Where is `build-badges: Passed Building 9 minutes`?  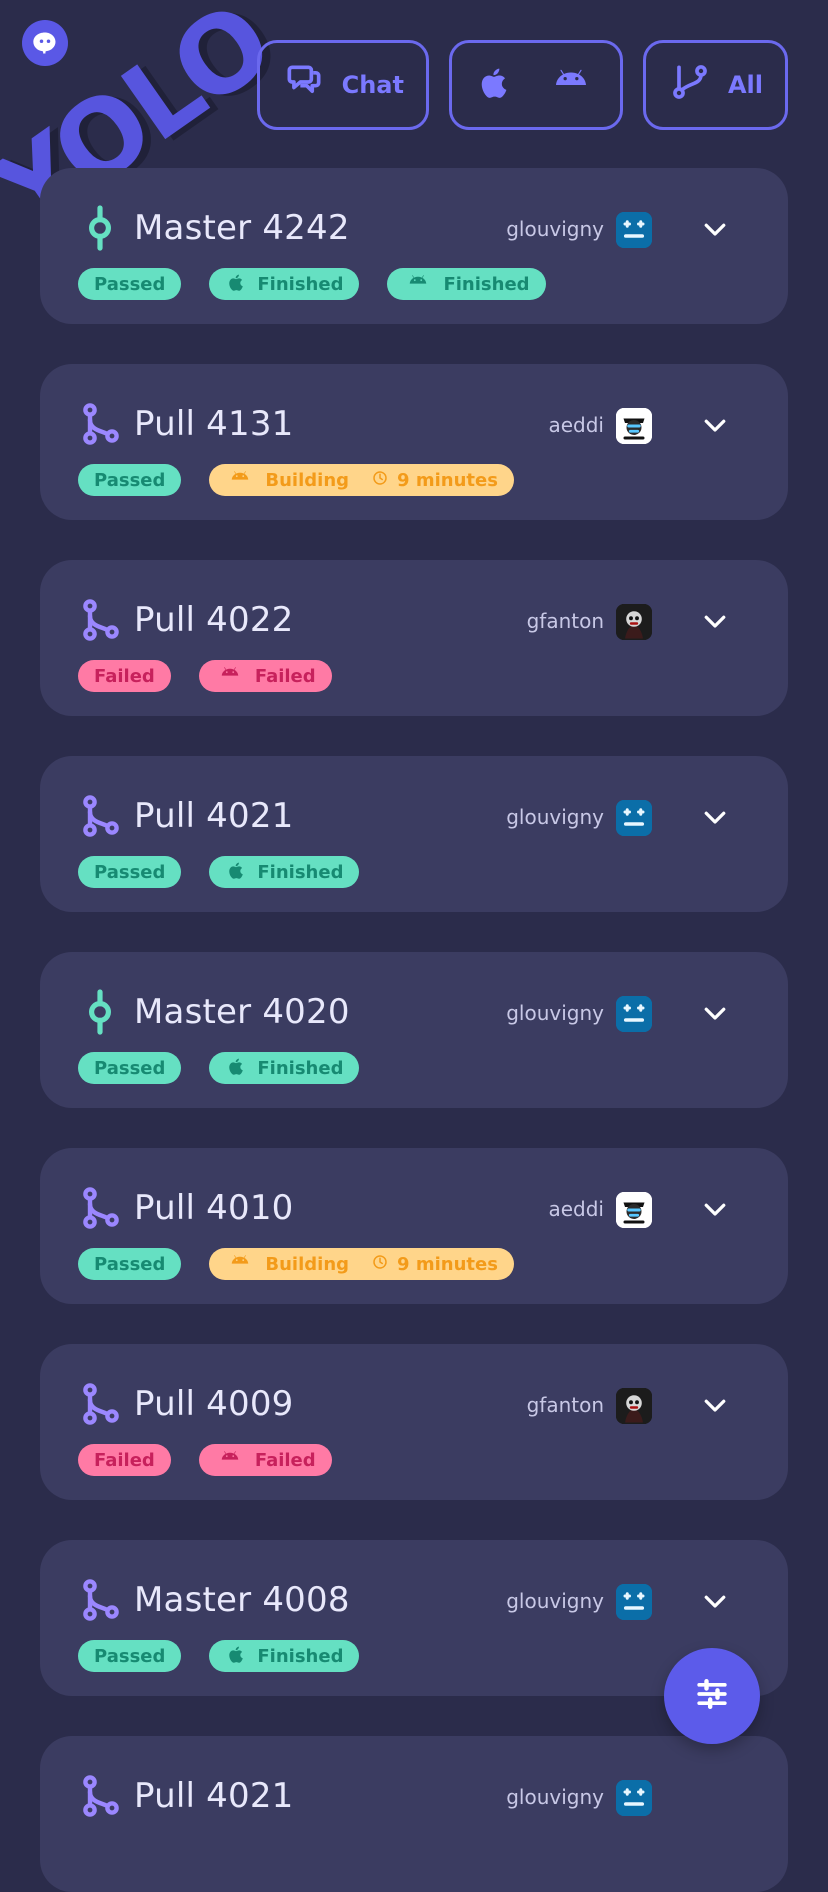 build-badges: Passed Building 9 minutes is located at coordinates (296, 480).